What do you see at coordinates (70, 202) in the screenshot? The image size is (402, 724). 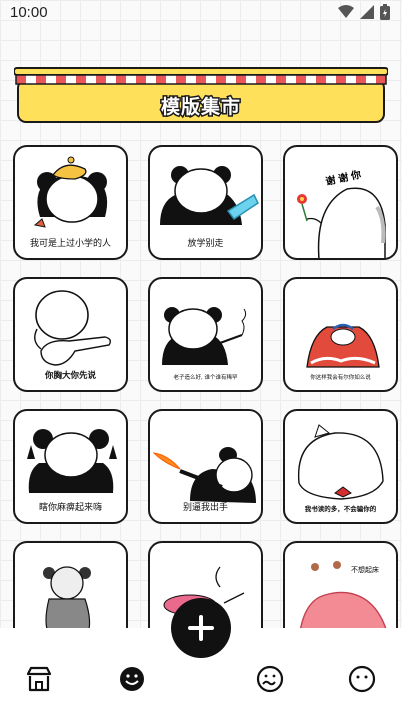 I see `template-card: 我可是上过小学的人` at bounding box center [70, 202].